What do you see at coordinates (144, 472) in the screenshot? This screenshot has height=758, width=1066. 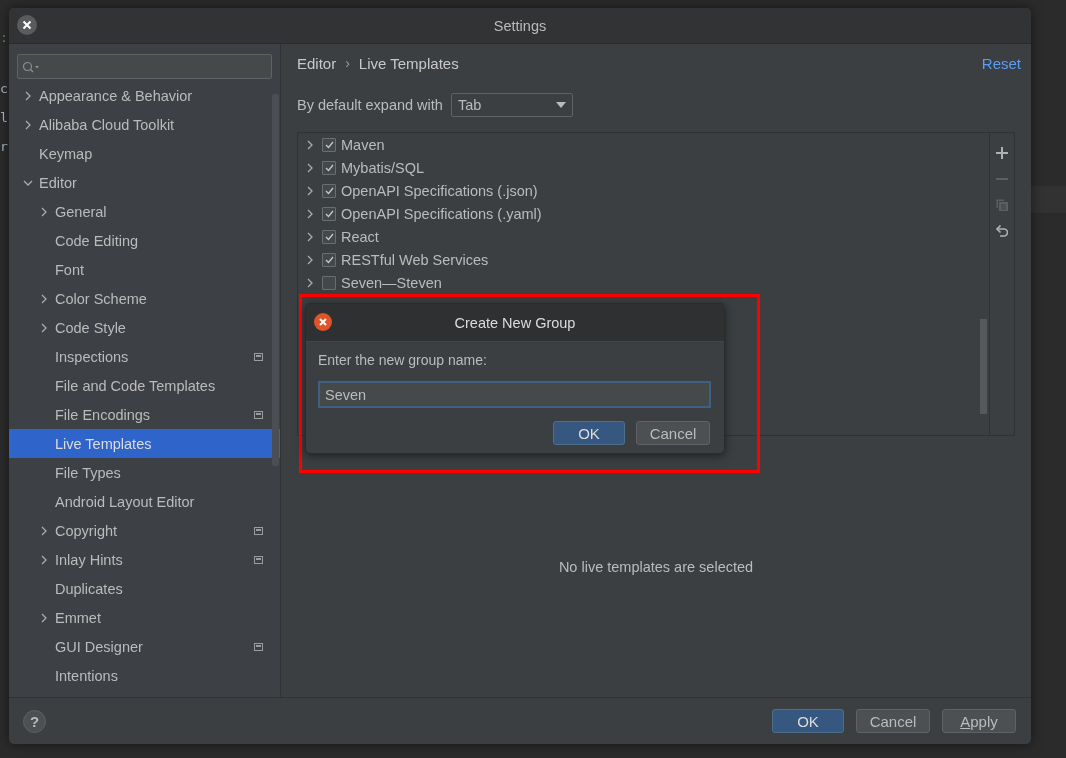 I see `tree-item: File Types` at bounding box center [144, 472].